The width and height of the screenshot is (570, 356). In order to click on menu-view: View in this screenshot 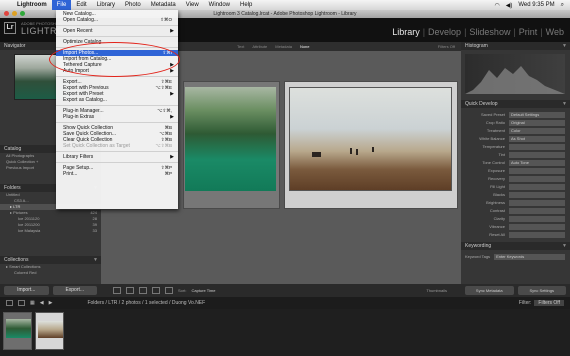, I will do `click(192, 5)`.